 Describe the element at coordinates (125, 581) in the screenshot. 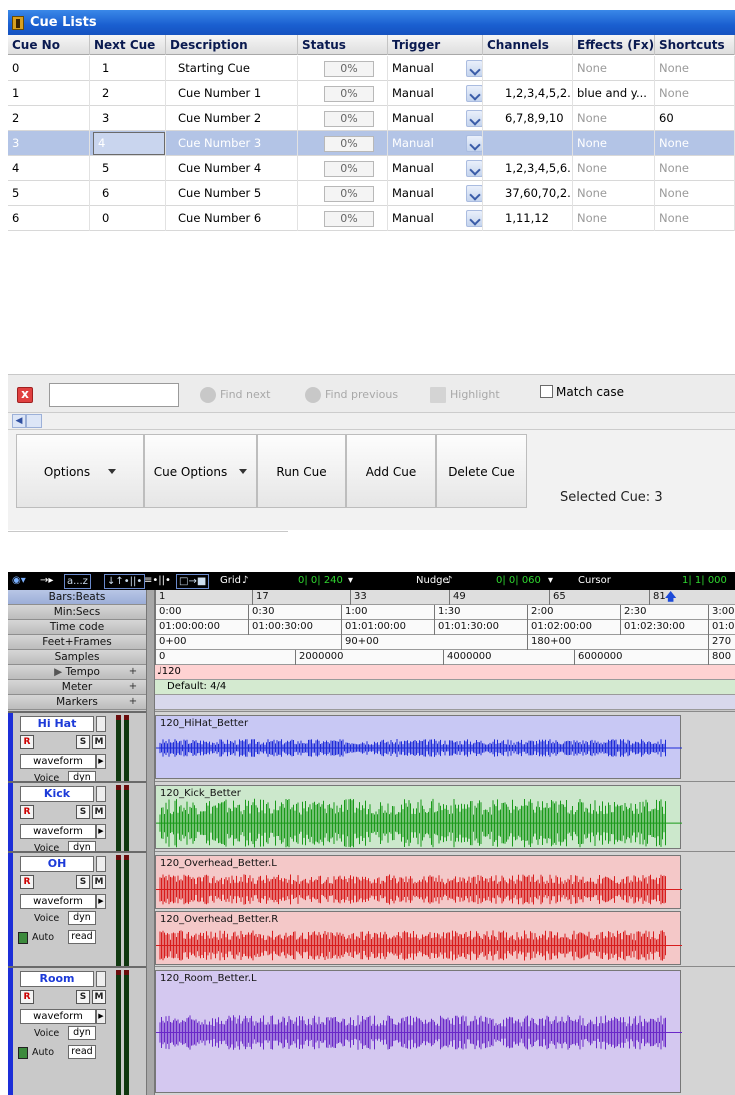

I see `tab-to-transients-icon: ↓↑•||•` at that location.